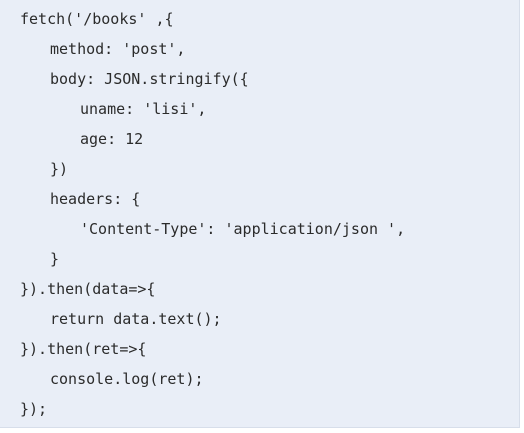 The height and width of the screenshot is (433, 524). Describe the element at coordinates (95, 199) in the screenshot. I see `code-line-headers: headers: {` at that location.